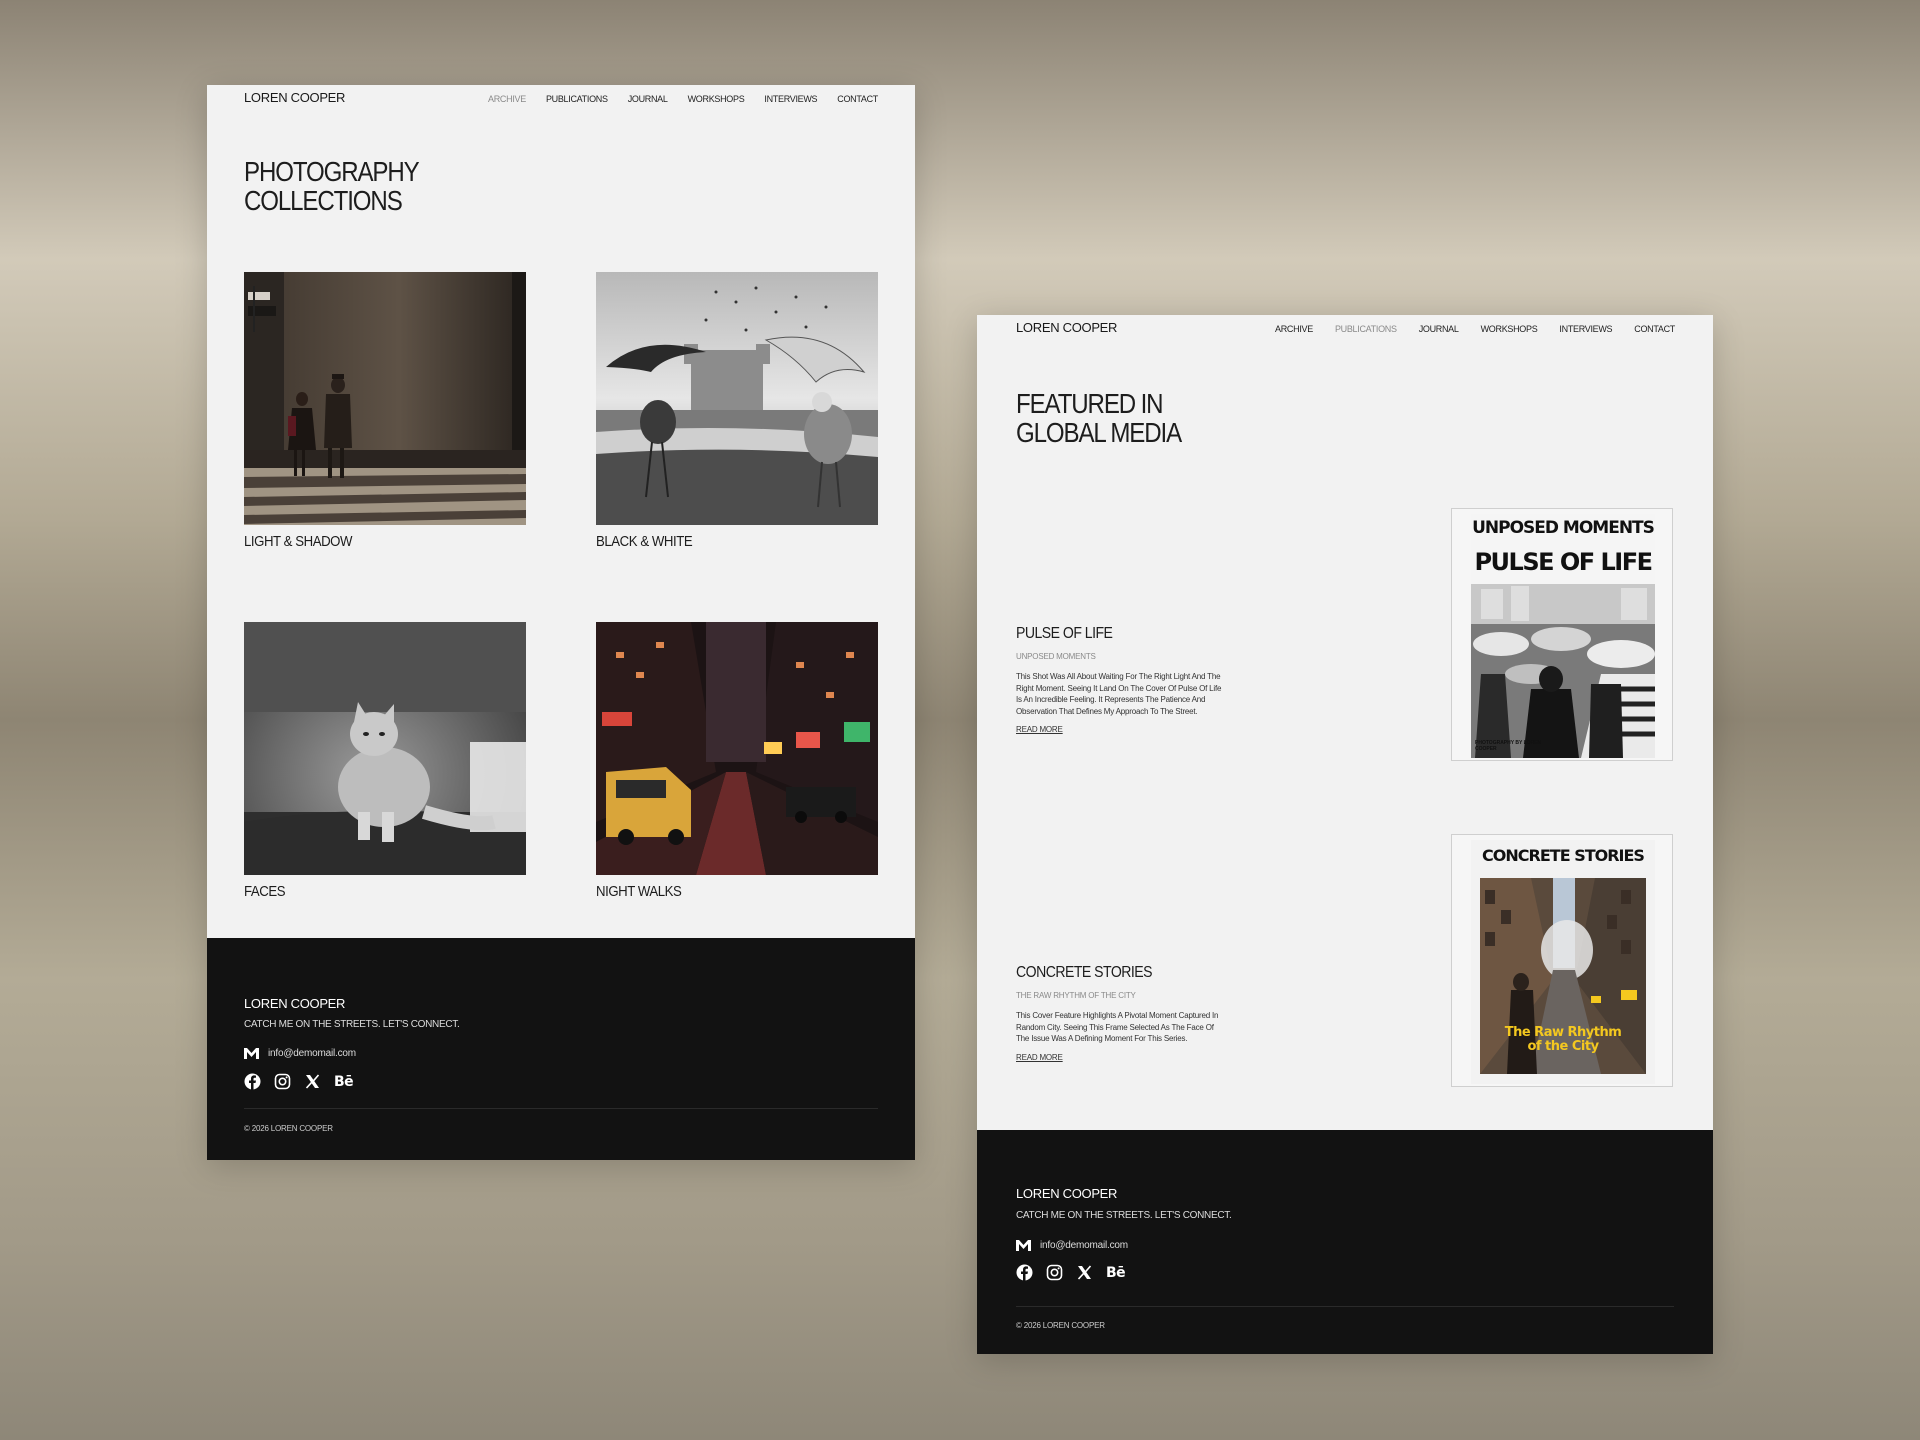  What do you see at coordinates (1563, 562) in the screenshot?
I see `cover-headline: PULSE OF LIFE` at bounding box center [1563, 562].